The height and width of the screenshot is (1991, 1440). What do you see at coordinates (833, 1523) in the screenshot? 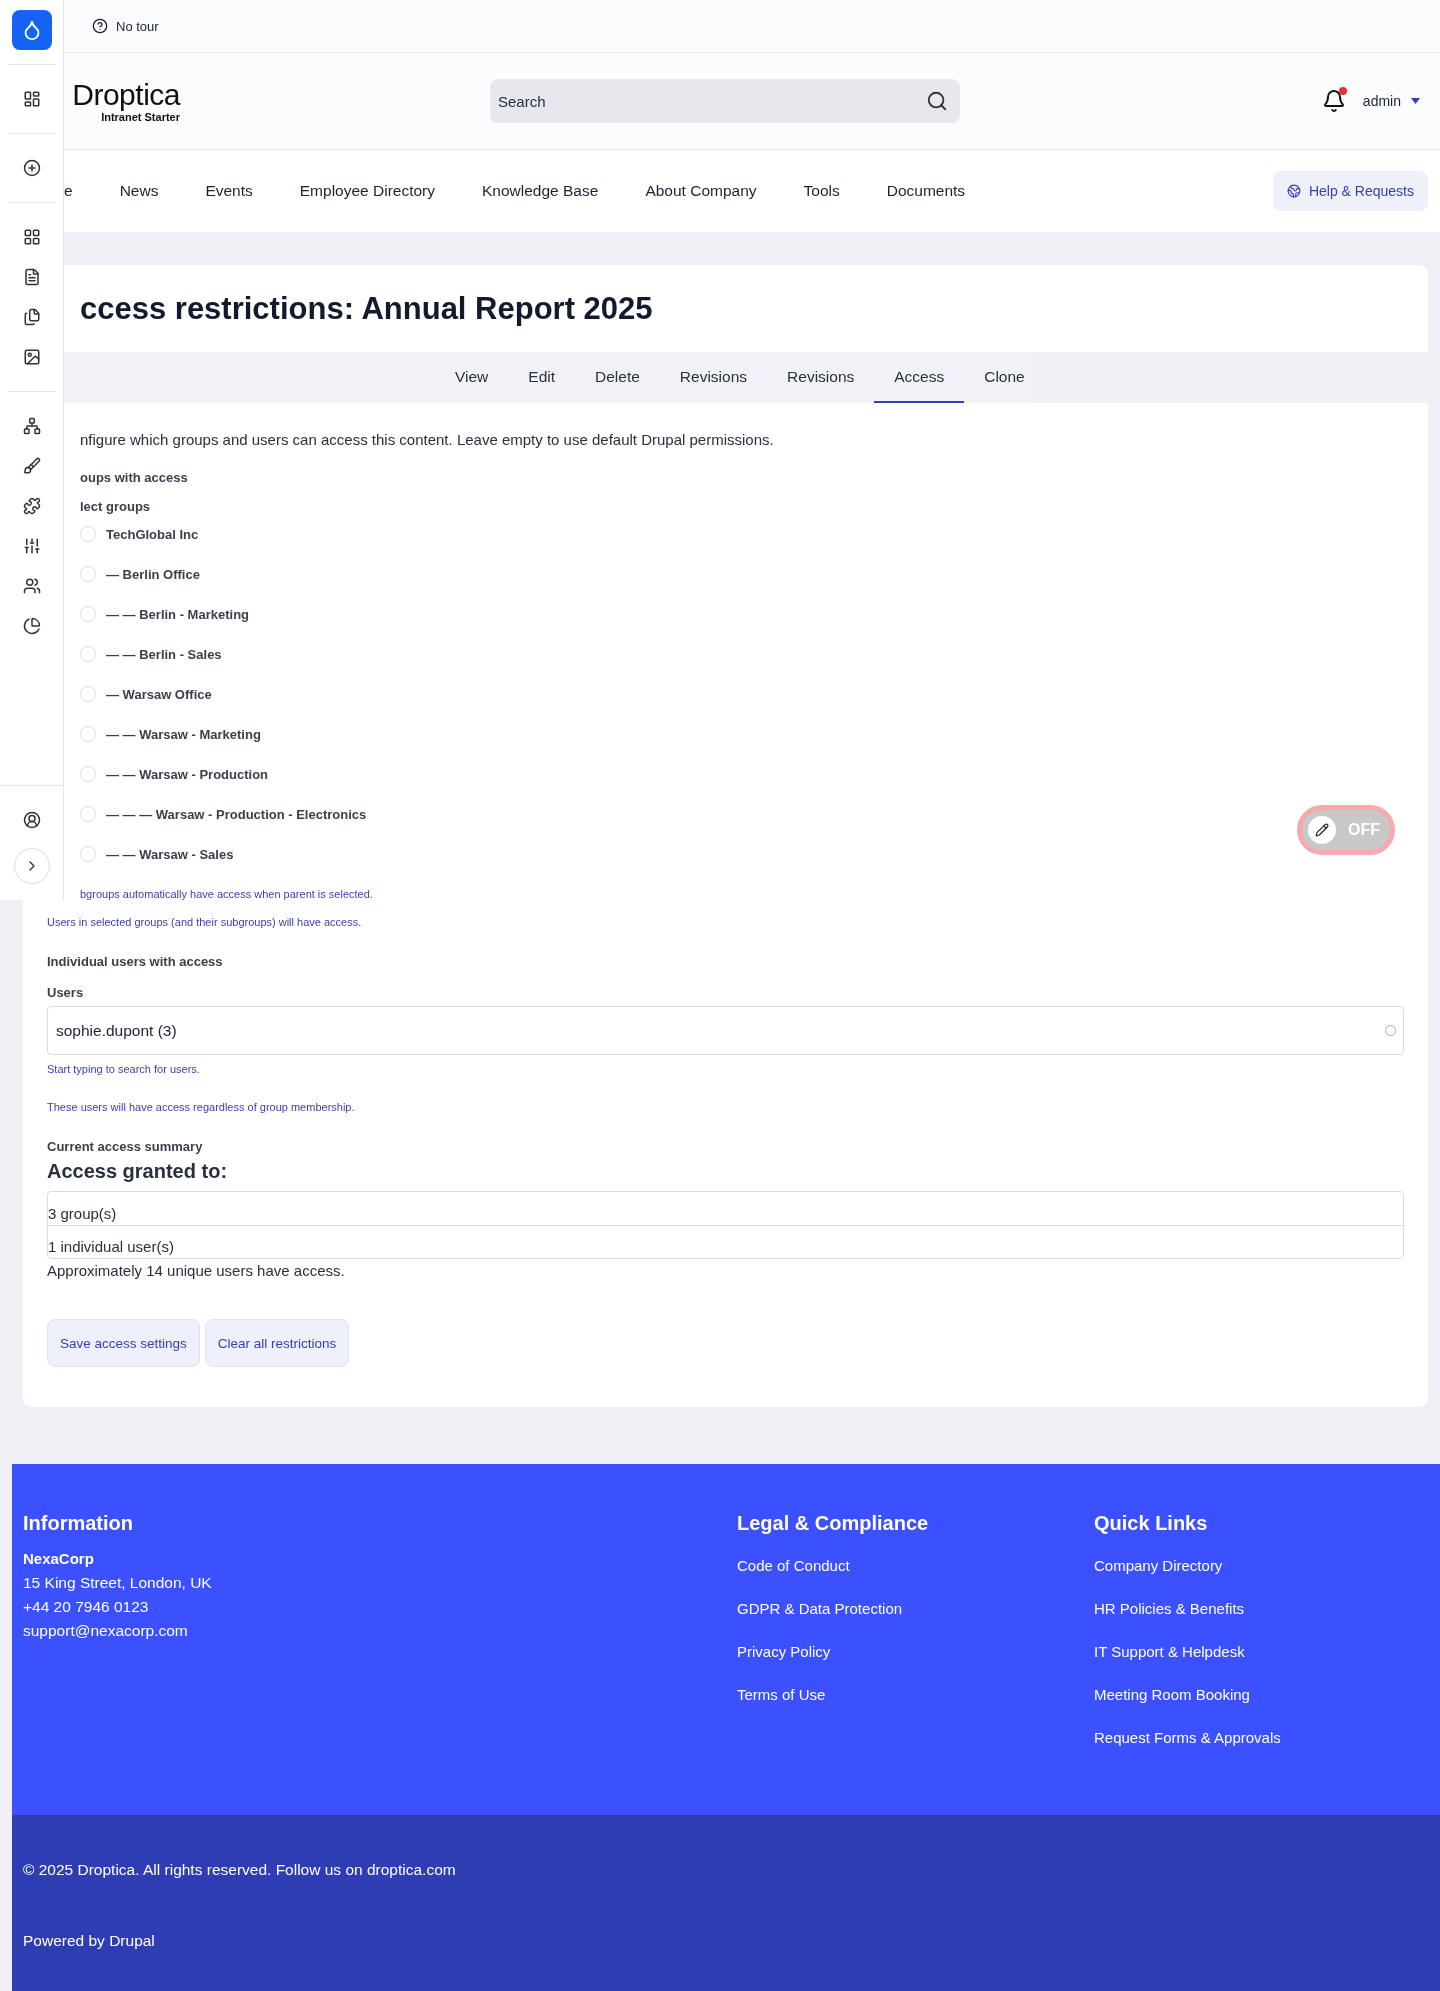
I see `footer-heading: Legal & Compliance` at bounding box center [833, 1523].